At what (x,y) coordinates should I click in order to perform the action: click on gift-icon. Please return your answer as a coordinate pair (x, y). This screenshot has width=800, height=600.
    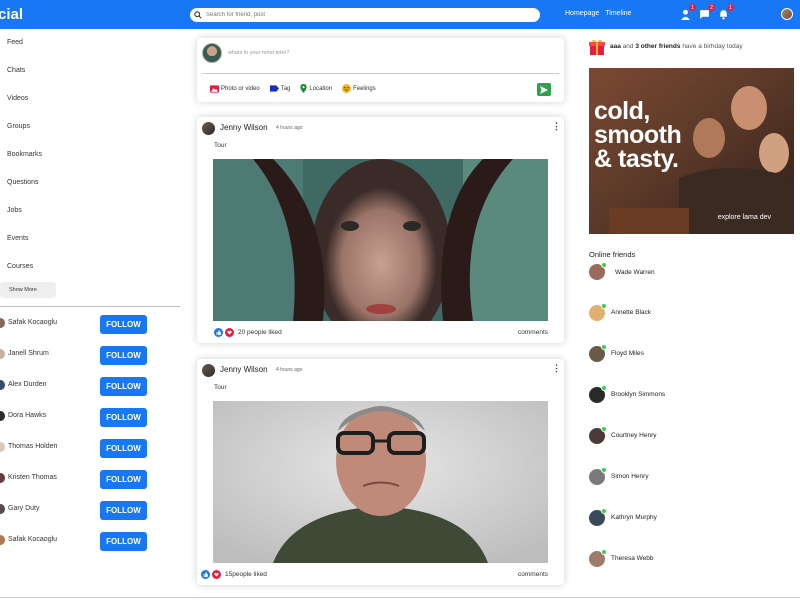
    Looking at the image, I should click on (597, 47).